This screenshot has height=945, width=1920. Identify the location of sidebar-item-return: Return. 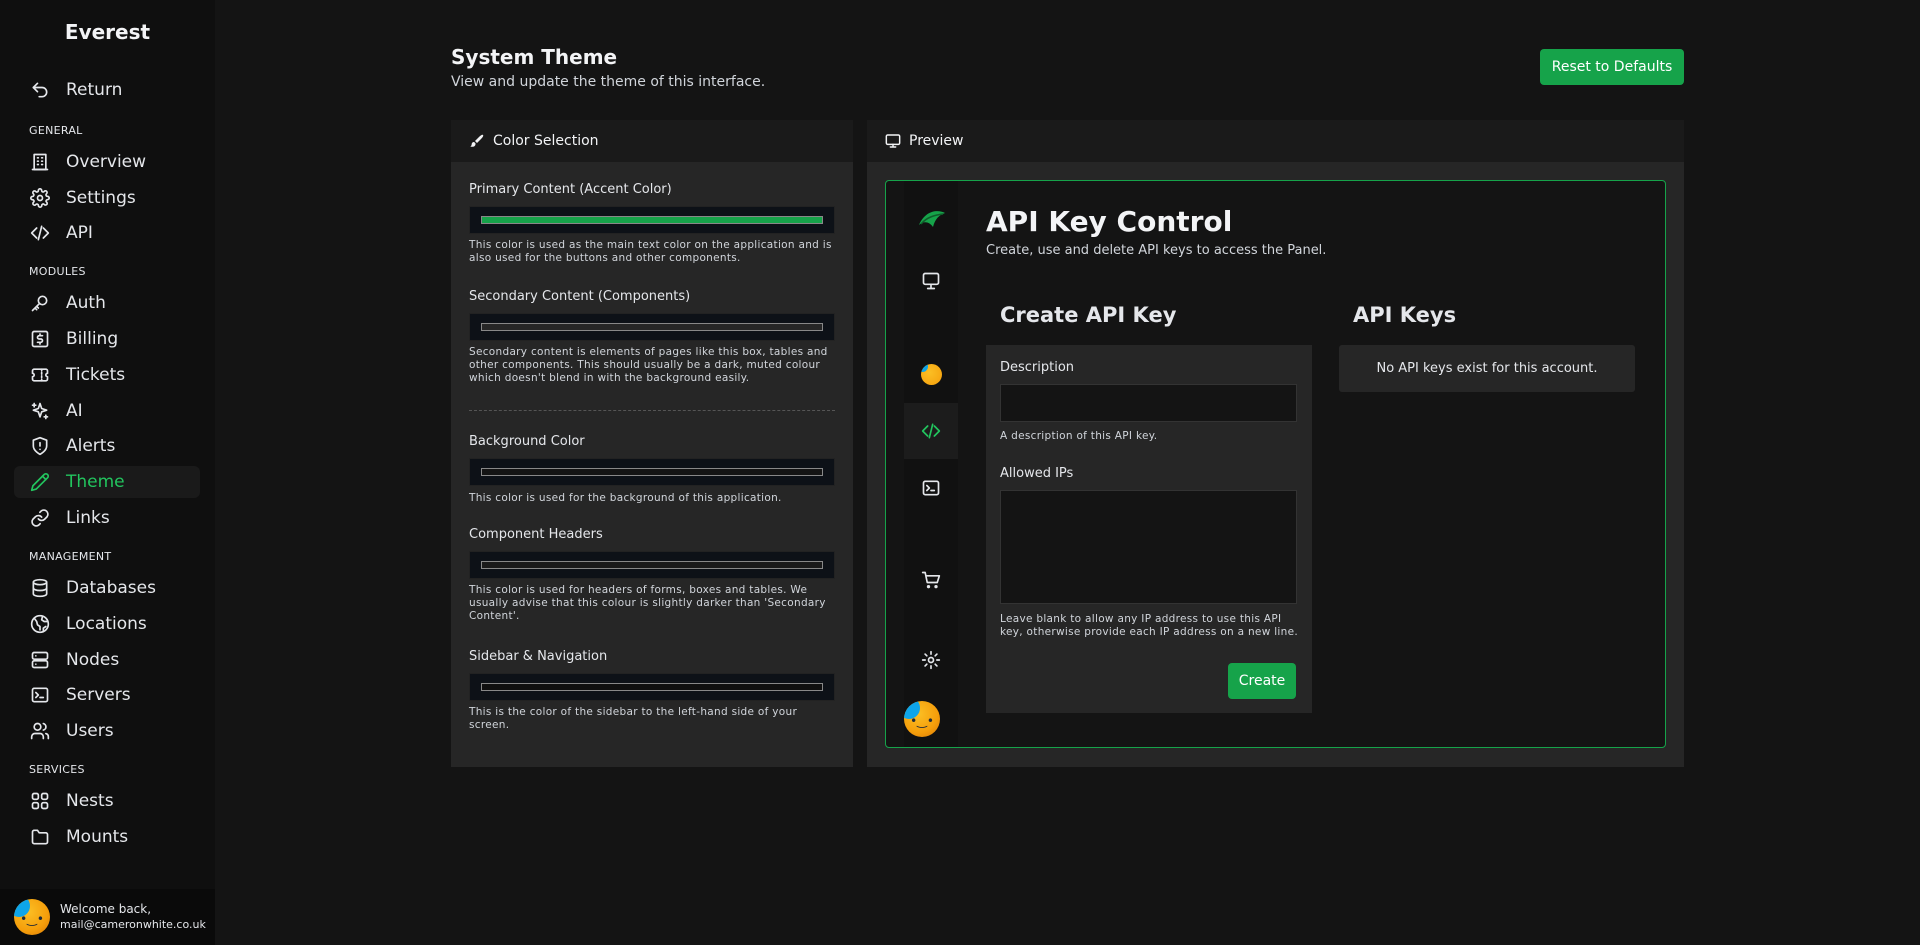
(107, 90).